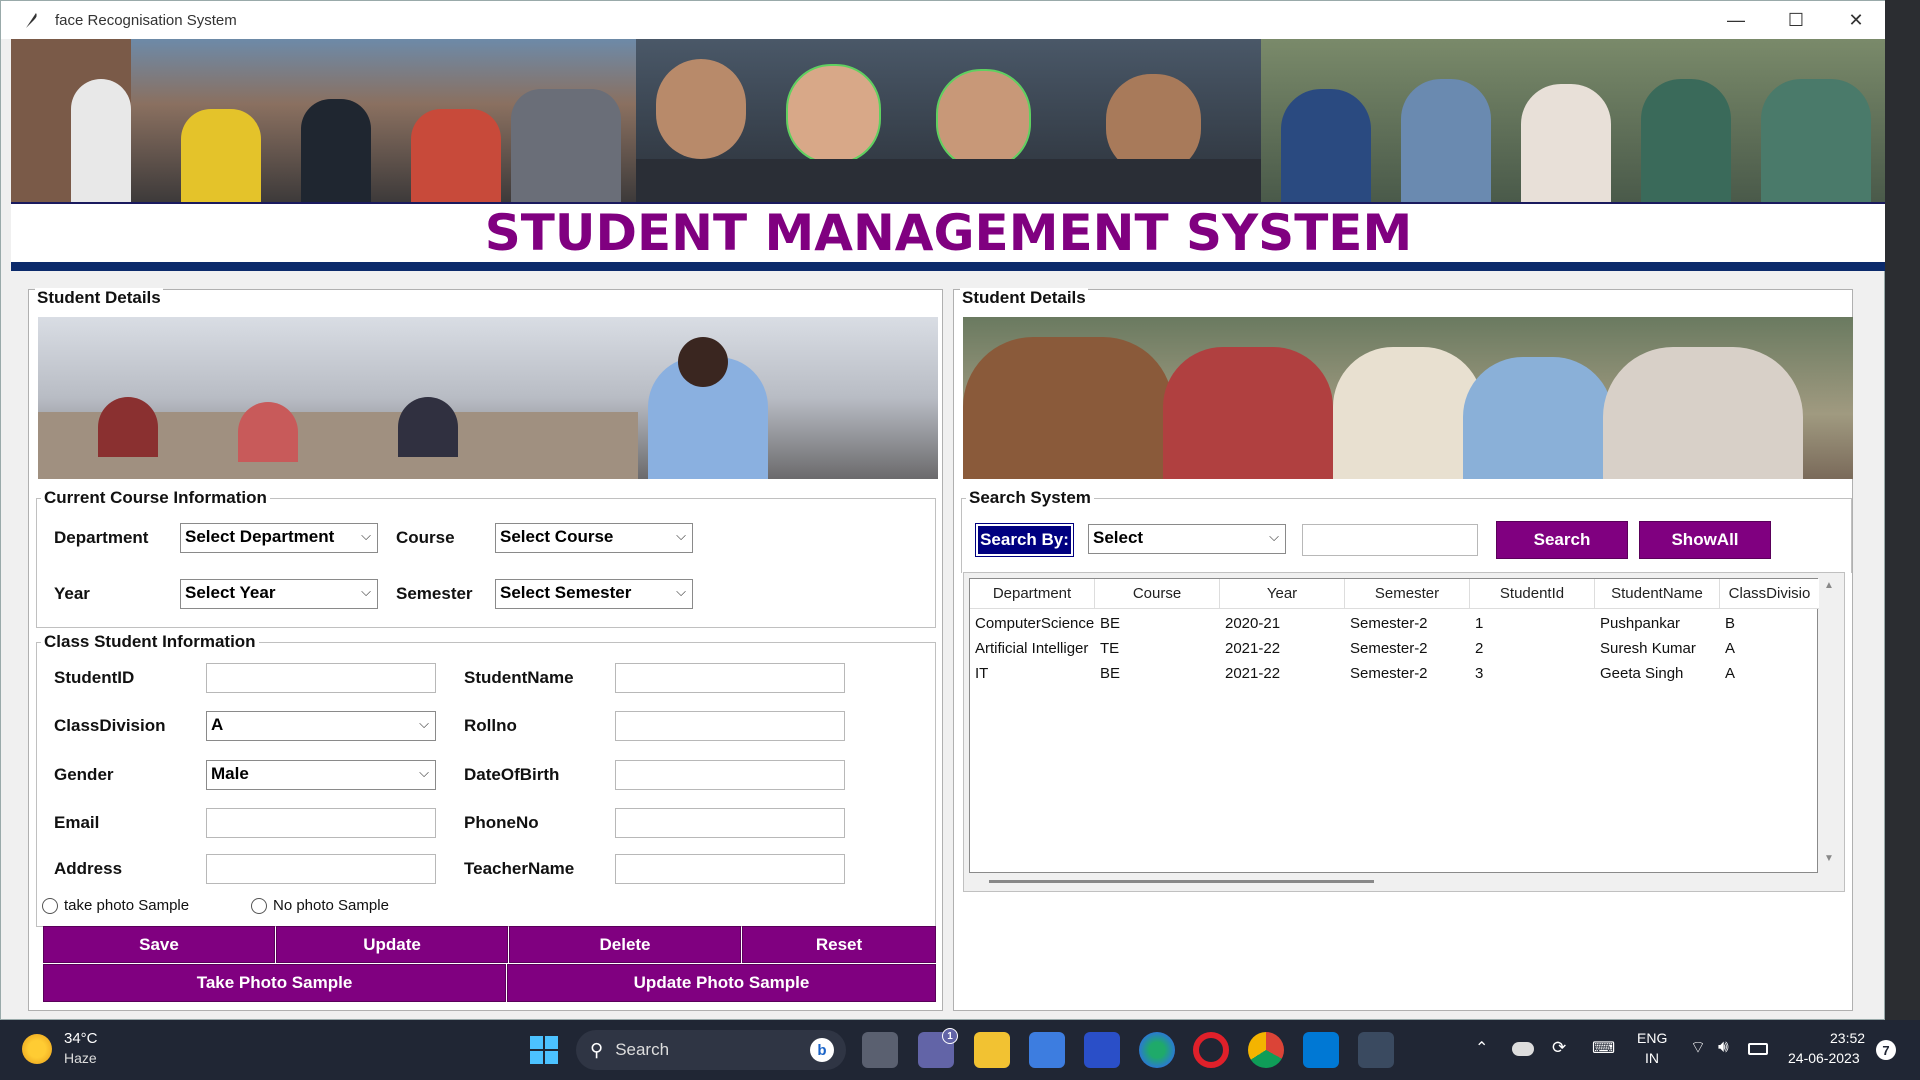  Describe the element at coordinates (730, 678) in the screenshot. I see `studentname-input` at that location.